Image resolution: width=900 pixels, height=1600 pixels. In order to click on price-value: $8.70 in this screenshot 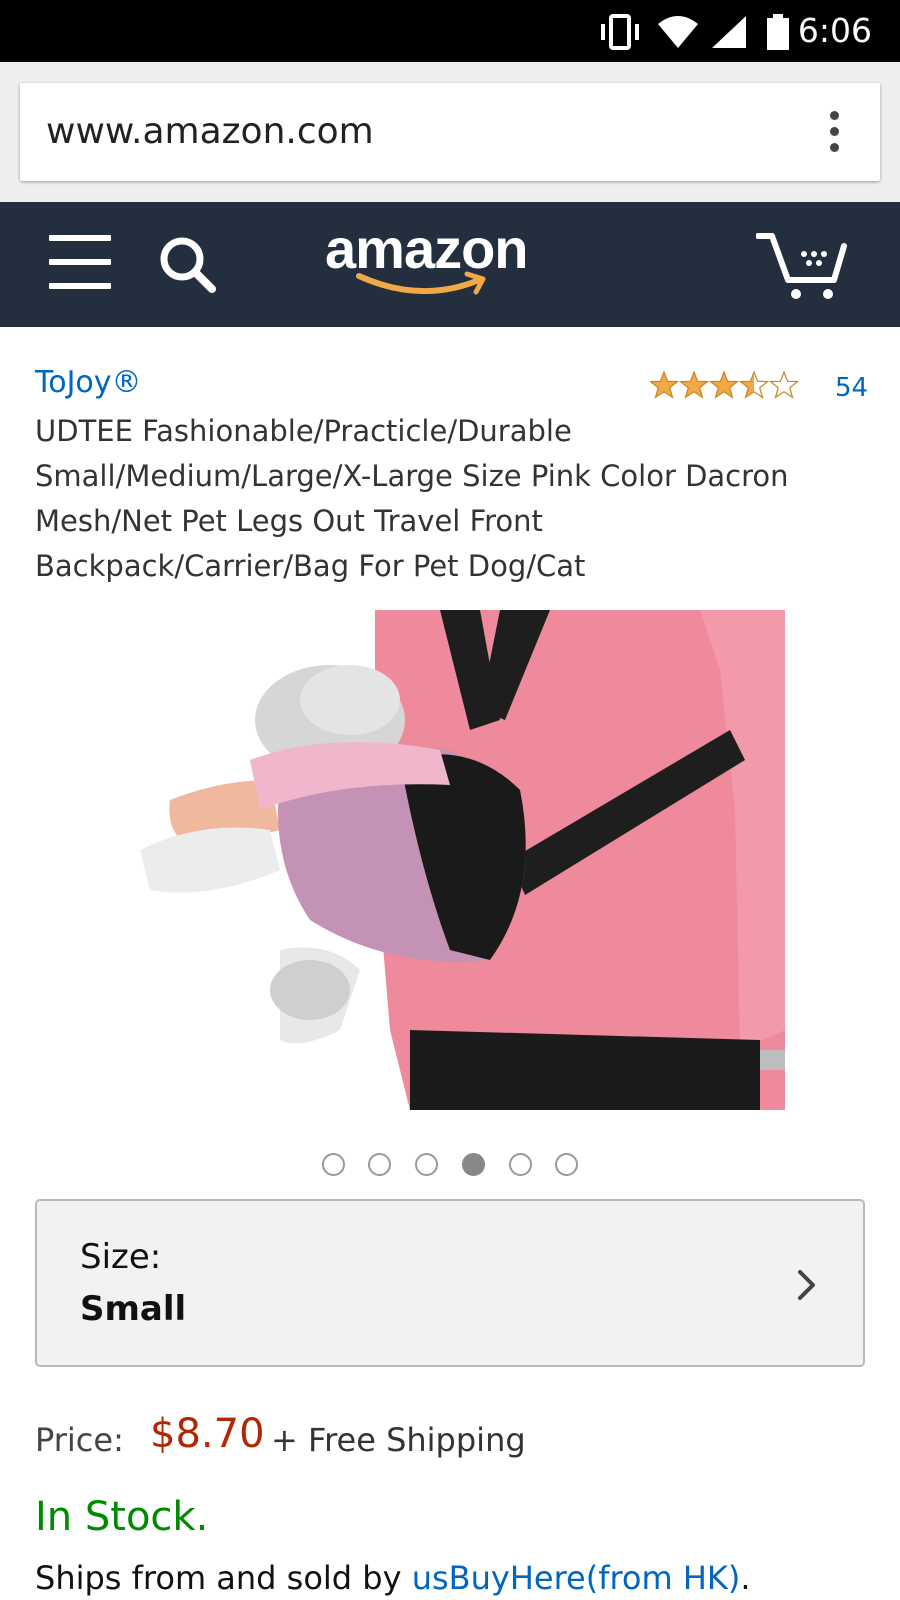, I will do `click(207, 1434)`.